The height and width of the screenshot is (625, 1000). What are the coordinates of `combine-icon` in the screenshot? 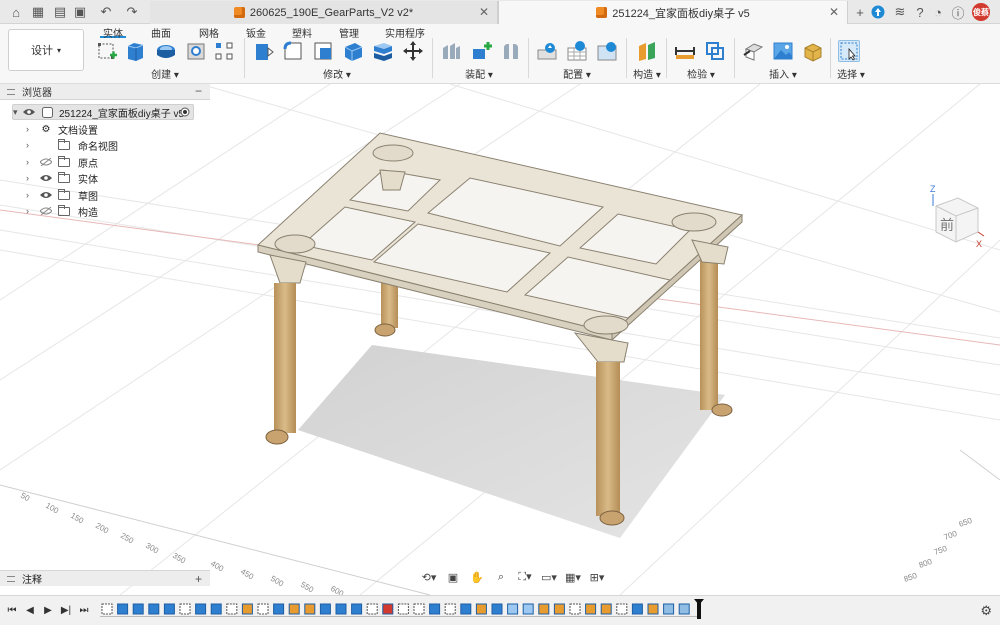 It's located at (383, 51).